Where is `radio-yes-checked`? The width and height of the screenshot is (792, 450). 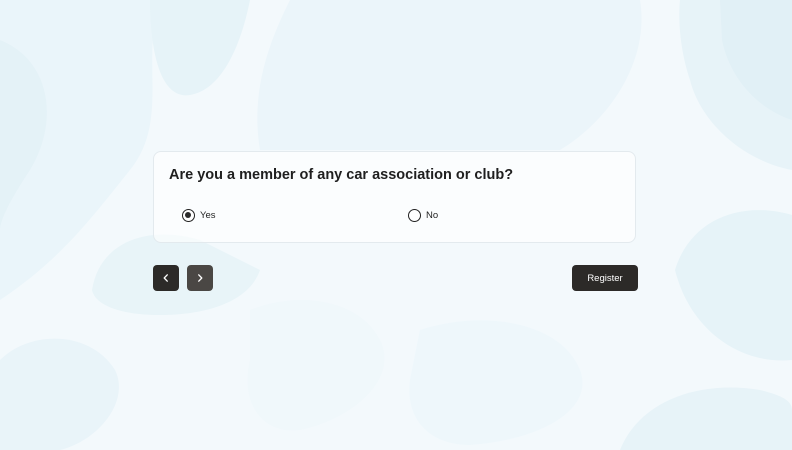 radio-yes-checked is located at coordinates (188, 215).